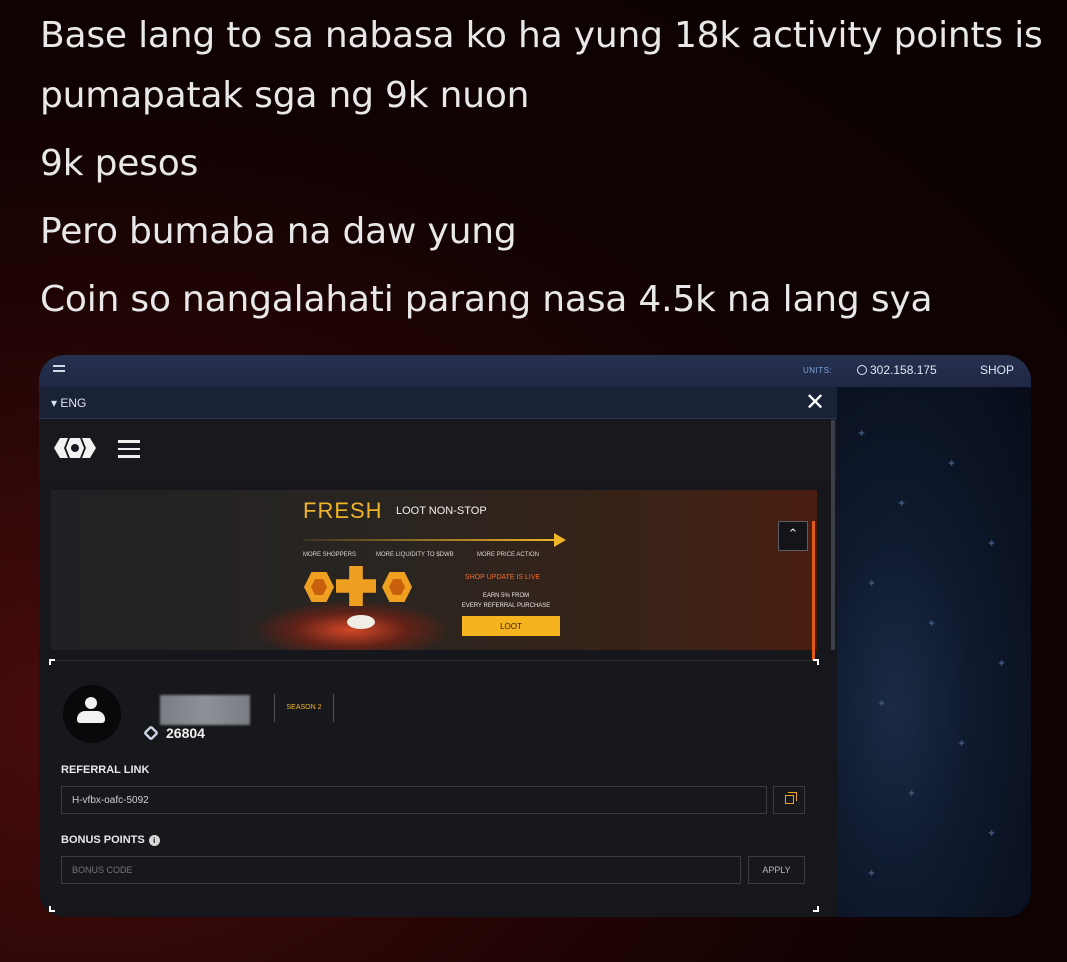  Describe the element at coordinates (205, 710) in the screenshot. I see `redacted-username` at that location.